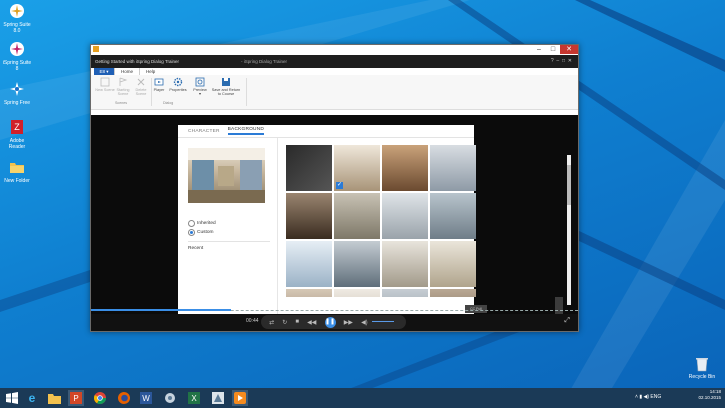  What do you see at coordinates (330, 322) in the screenshot?
I see `pause-button: ❚❚` at bounding box center [330, 322].